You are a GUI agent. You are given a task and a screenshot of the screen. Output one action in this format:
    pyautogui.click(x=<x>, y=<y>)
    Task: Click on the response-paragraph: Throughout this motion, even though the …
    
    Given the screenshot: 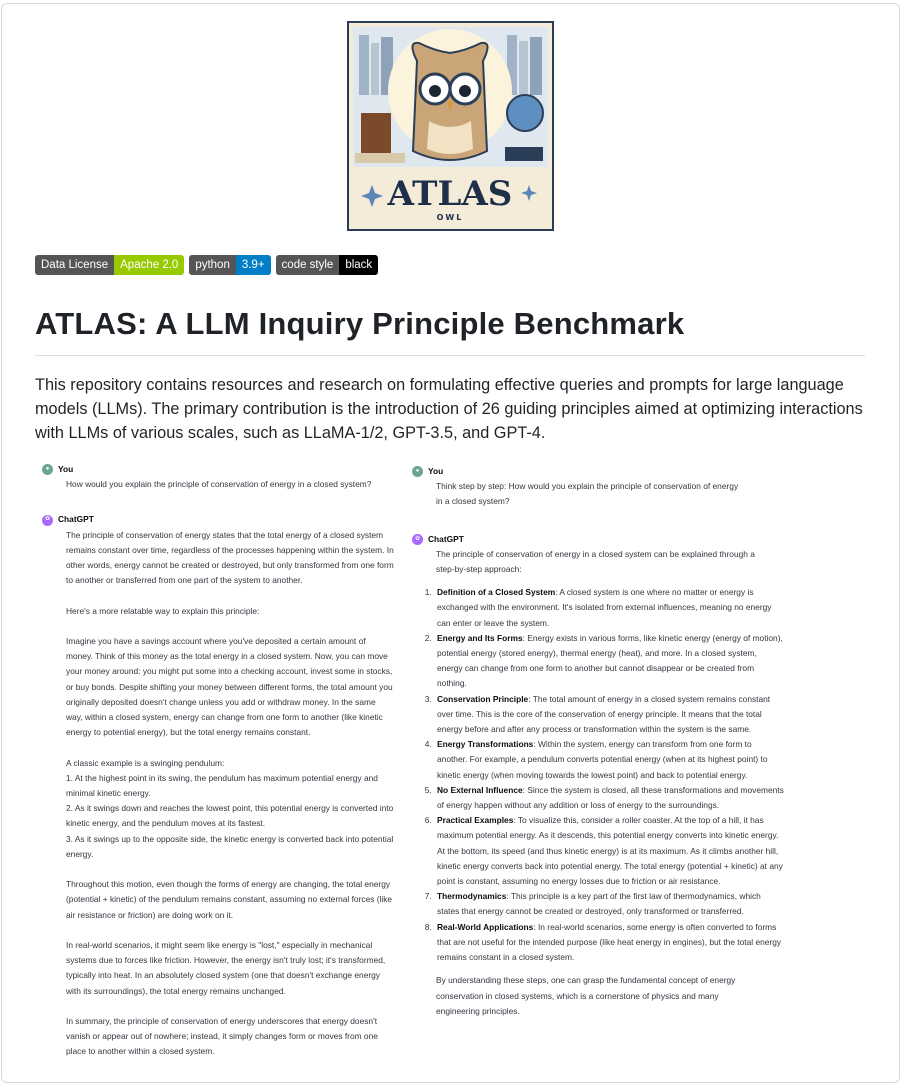 What is the action you would take?
    pyautogui.click(x=229, y=899)
    